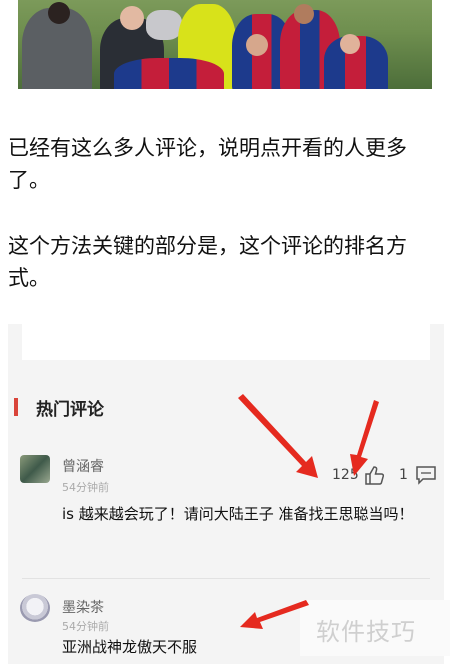  Describe the element at coordinates (83, 466) in the screenshot. I see `comment-1-username: 曾涵睿` at that location.